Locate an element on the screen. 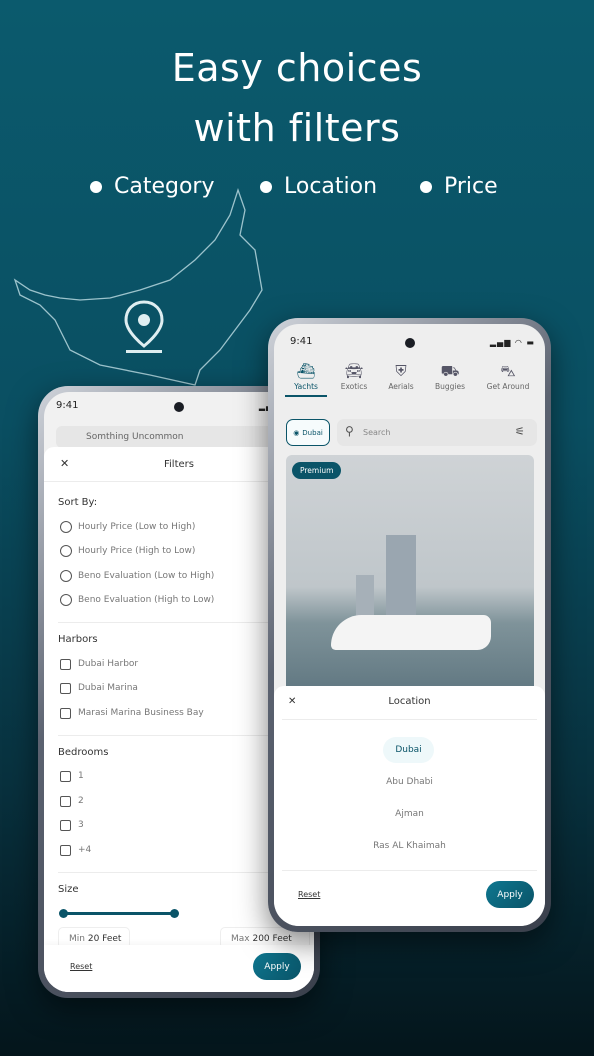  location-option-selected: Dubai is located at coordinates (408, 750).